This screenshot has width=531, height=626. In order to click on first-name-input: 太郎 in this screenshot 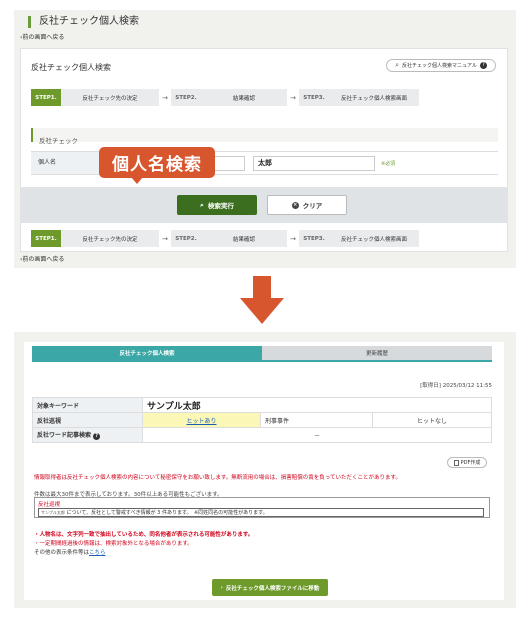, I will do `click(314, 163)`.